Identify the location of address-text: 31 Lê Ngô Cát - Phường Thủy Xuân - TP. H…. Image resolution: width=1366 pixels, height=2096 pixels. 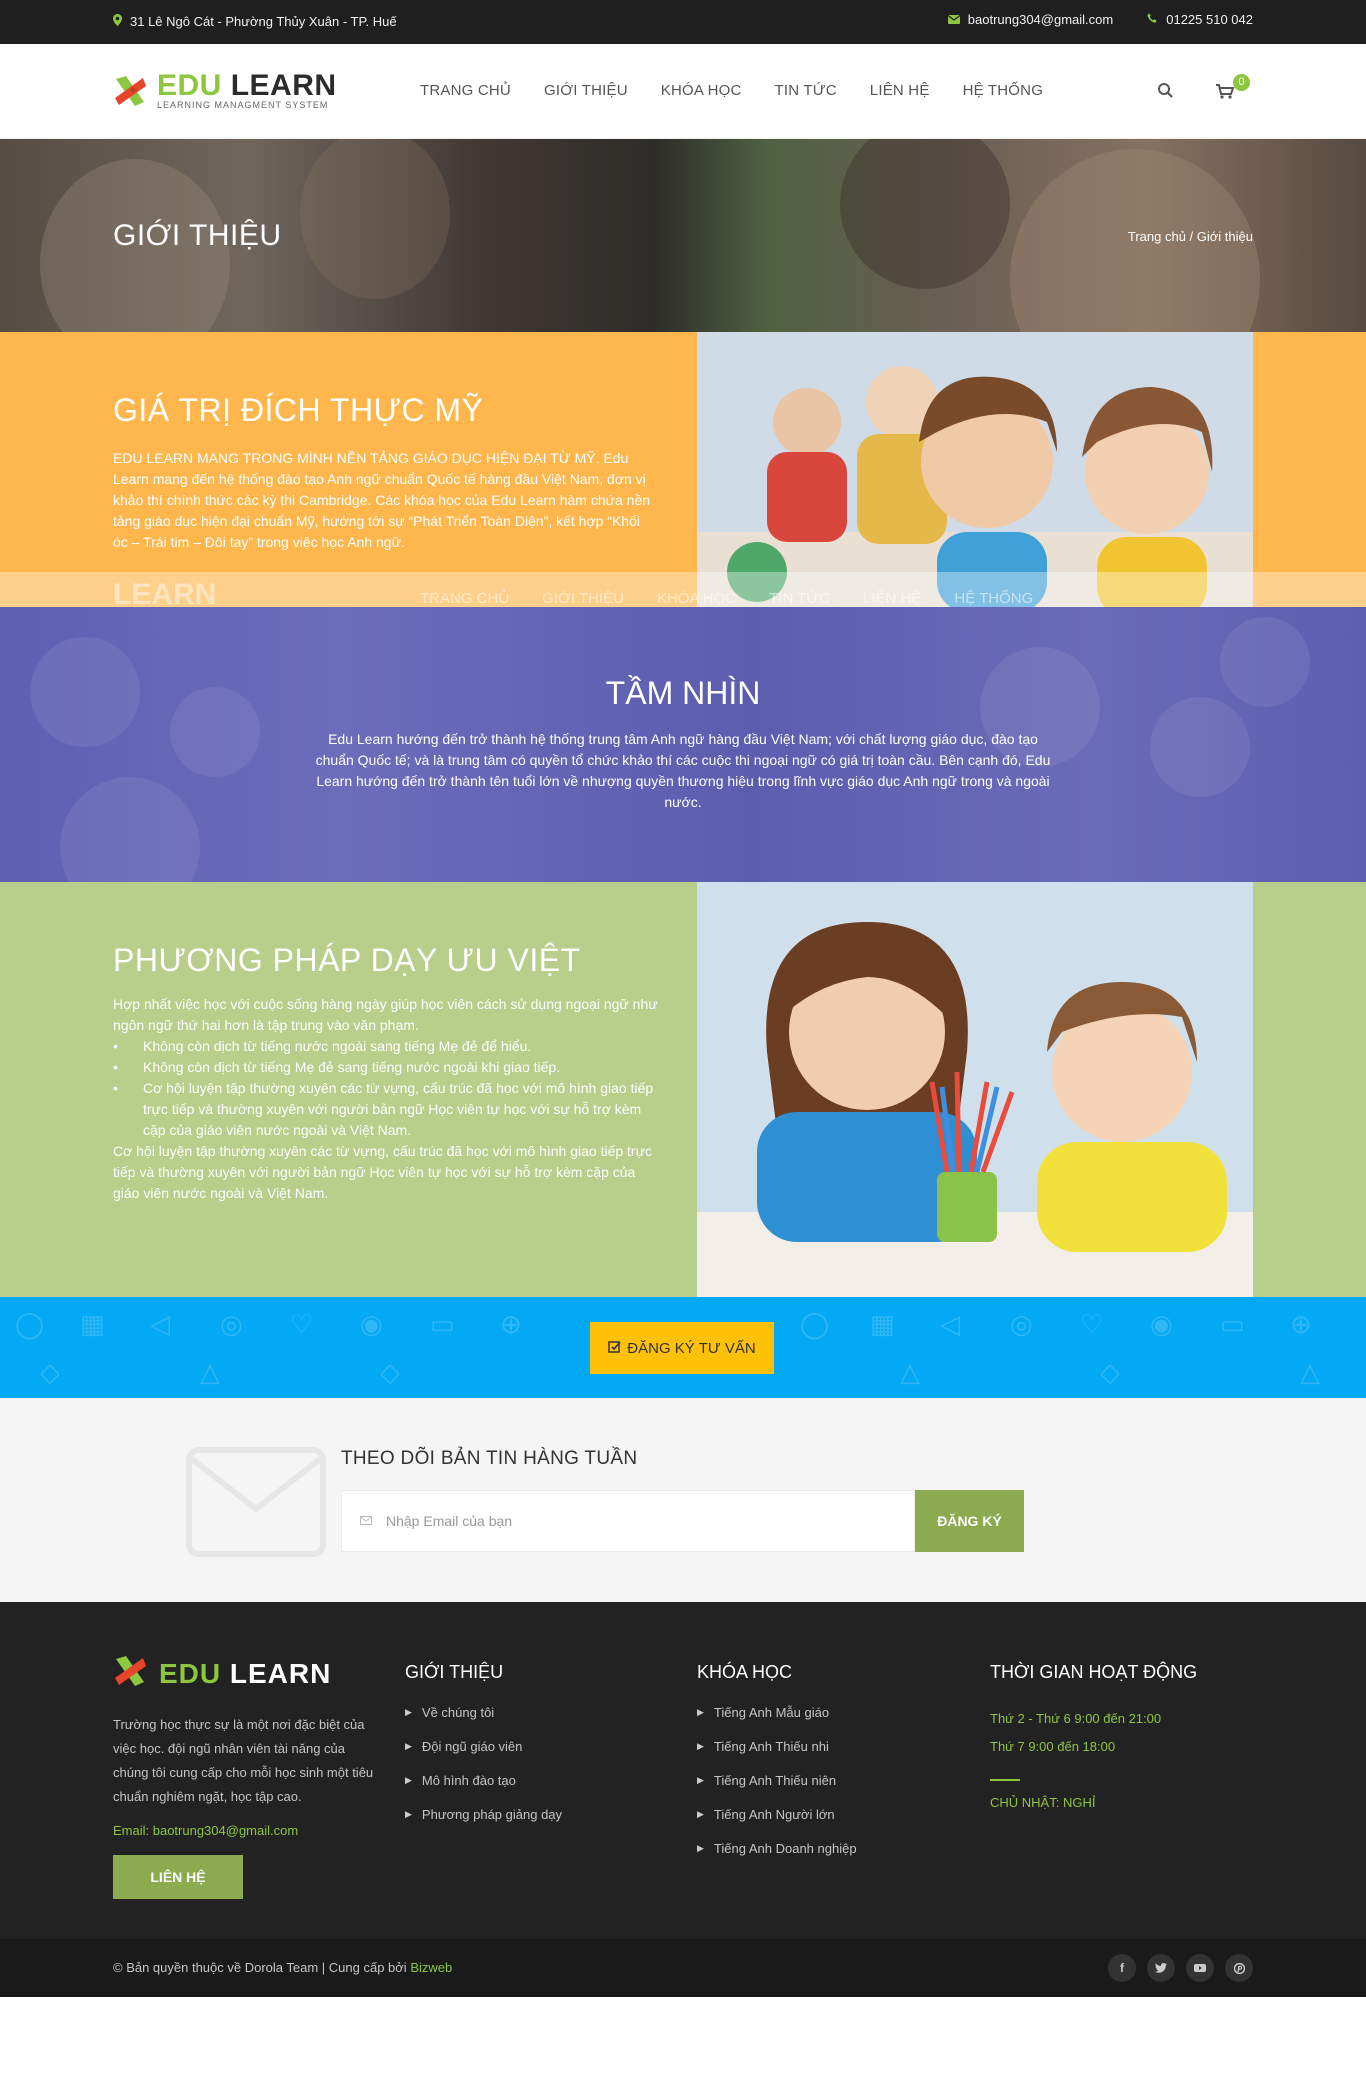
(263, 21).